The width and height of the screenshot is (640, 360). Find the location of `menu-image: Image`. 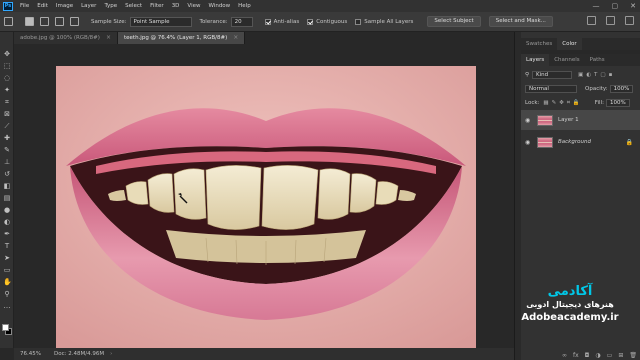

menu-image: Image is located at coordinates (64, 6).